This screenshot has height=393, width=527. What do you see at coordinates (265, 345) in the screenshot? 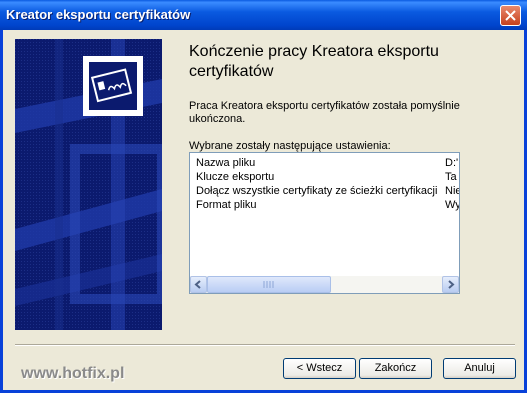
I see `divider` at bounding box center [265, 345].